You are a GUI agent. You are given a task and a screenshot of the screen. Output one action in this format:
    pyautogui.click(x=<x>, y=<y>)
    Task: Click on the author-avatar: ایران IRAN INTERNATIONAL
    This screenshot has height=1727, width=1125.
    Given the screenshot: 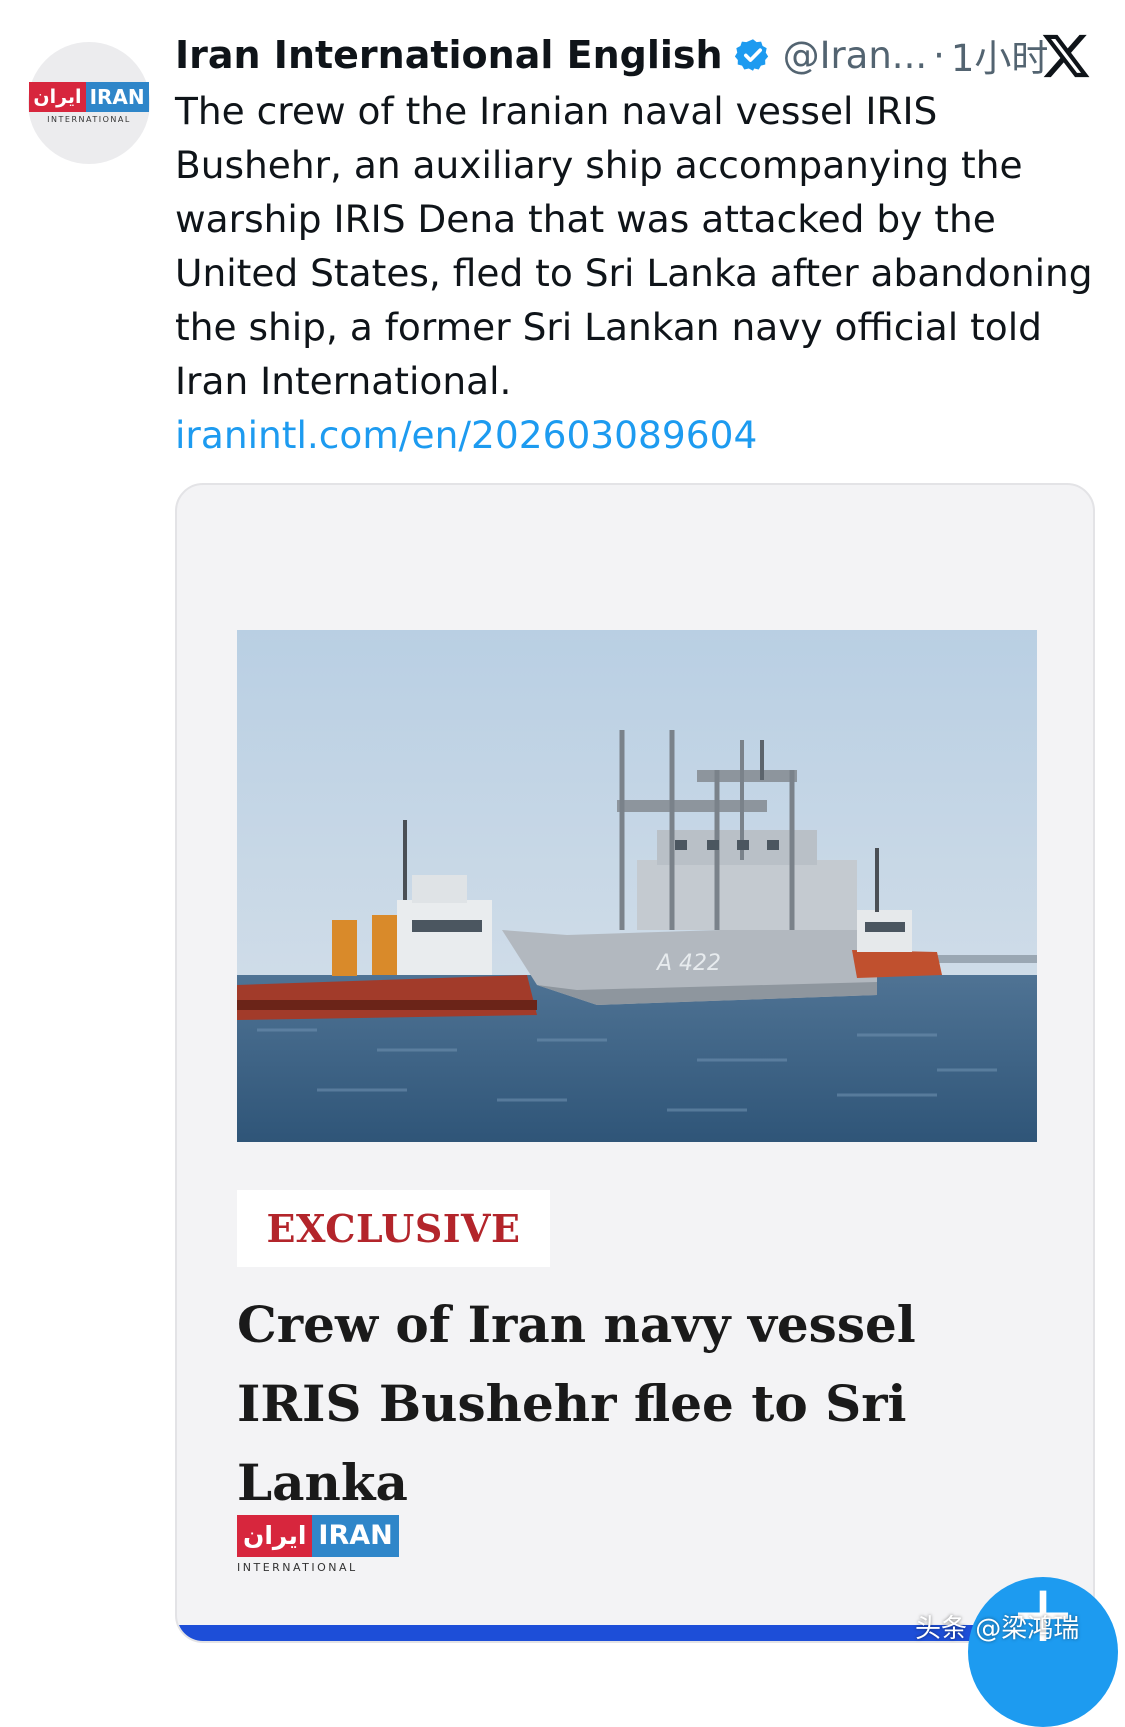 What is the action you would take?
    pyautogui.click(x=89, y=103)
    